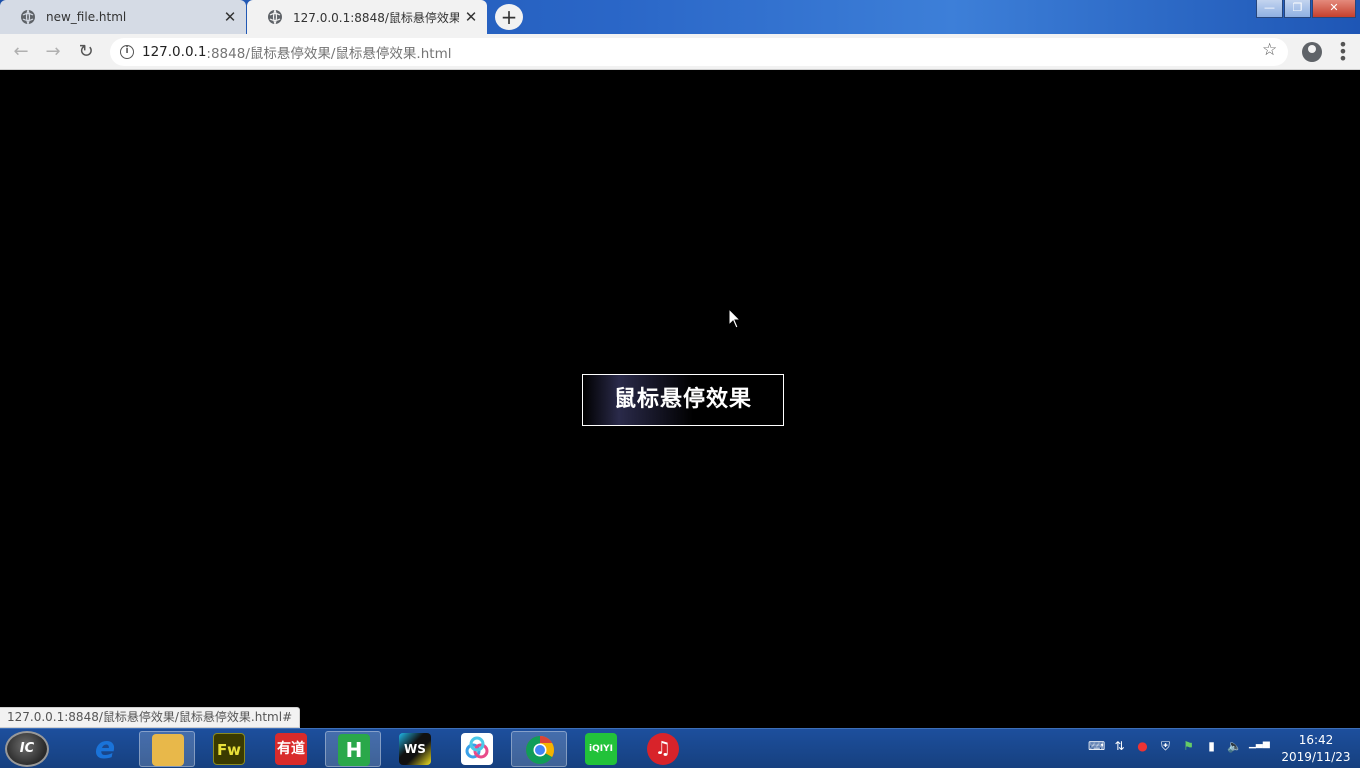 The image size is (1360, 768). I want to click on taskbar-app-fireworks: Fw, so click(229, 749).